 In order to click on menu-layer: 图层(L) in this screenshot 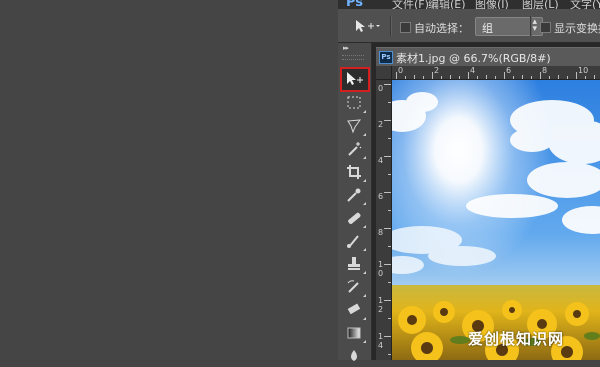, I will do `click(540, 4)`.